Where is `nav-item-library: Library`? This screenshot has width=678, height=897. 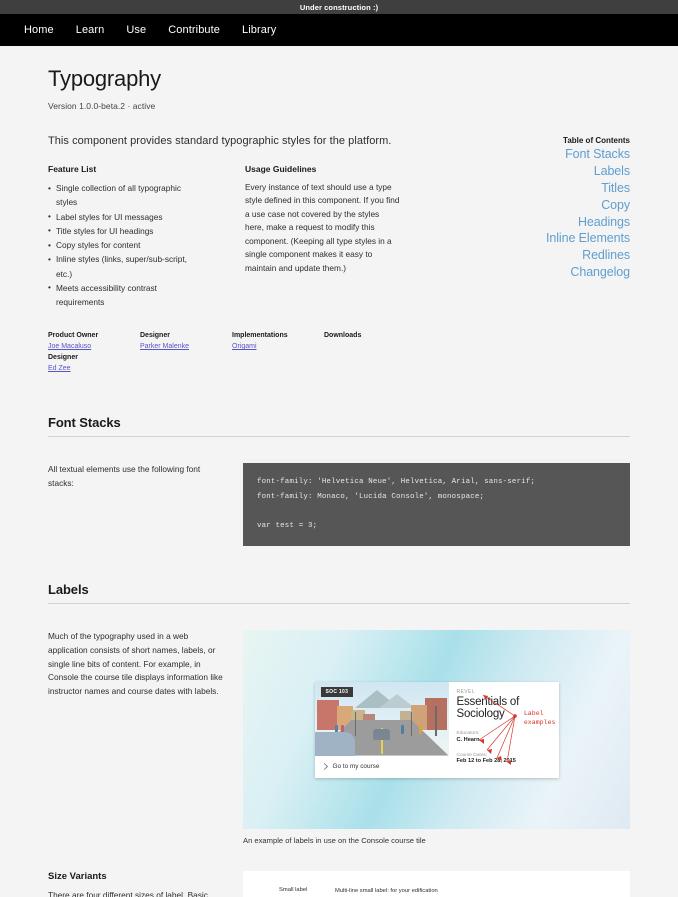
nav-item-library: Library is located at coordinates (259, 30).